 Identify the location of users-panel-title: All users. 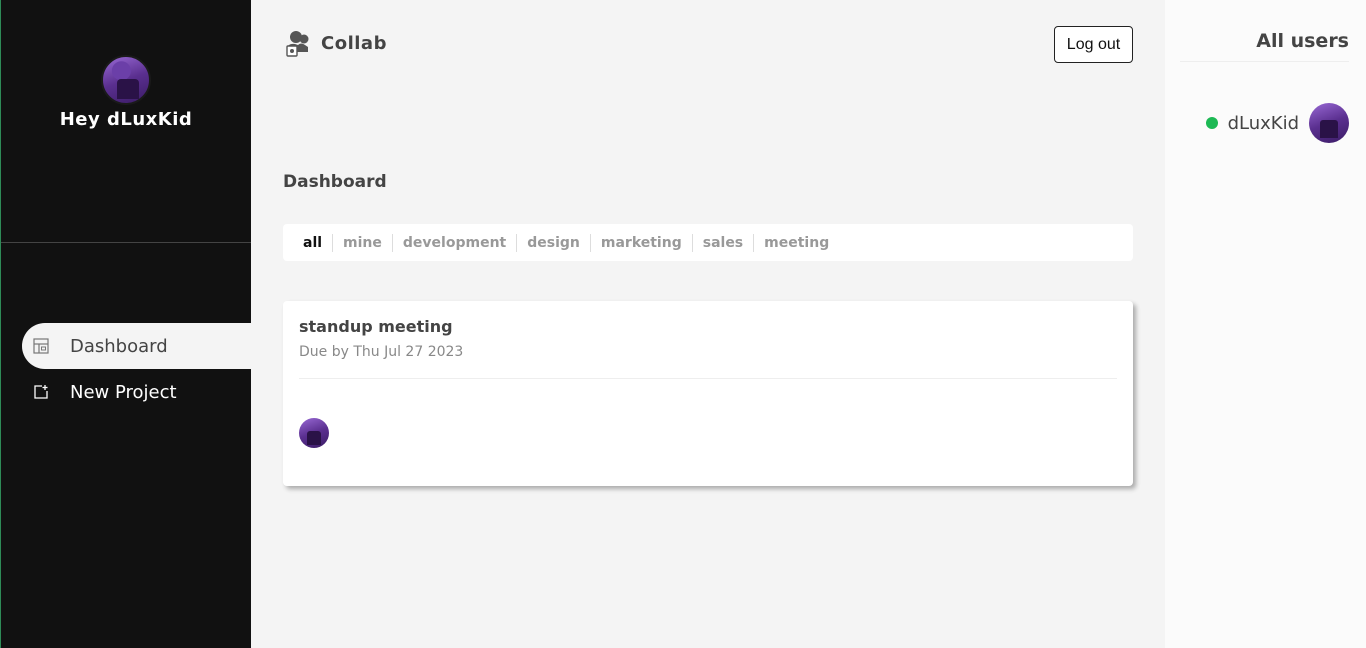
(1302, 41).